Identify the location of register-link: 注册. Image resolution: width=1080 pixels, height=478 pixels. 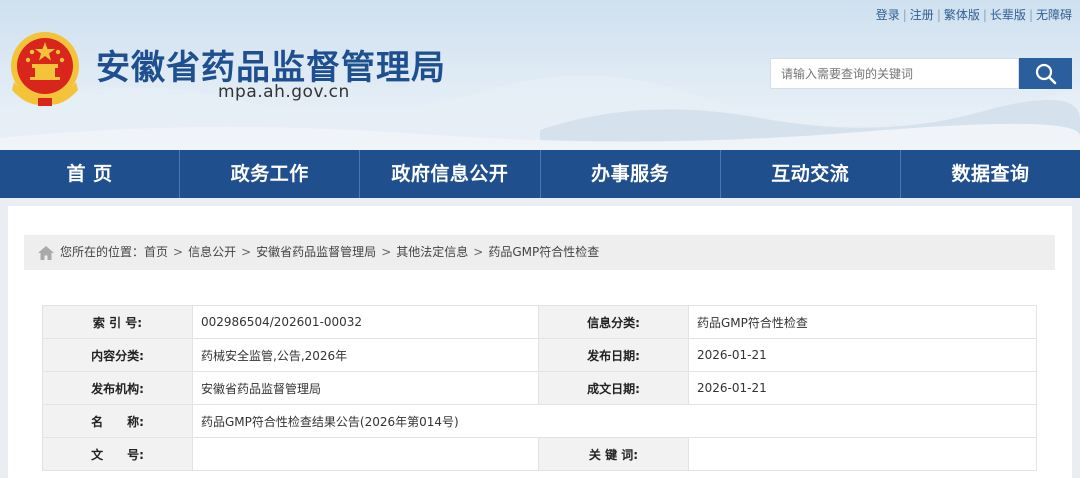
(922, 15).